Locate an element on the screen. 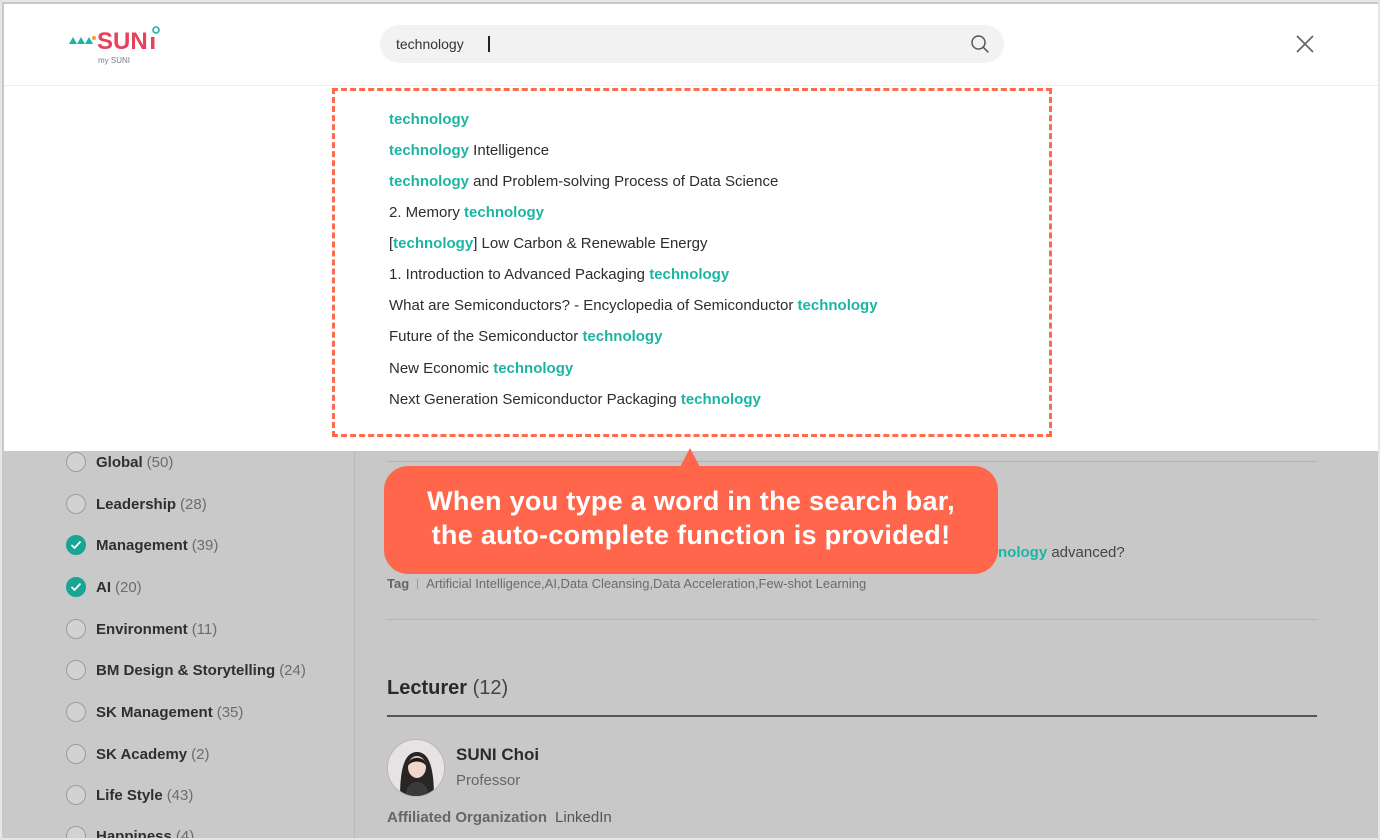 This screenshot has height=840, width=1380. autocomplete-suggestion: Future of the Semiconductor technology is located at coordinates (525, 336).